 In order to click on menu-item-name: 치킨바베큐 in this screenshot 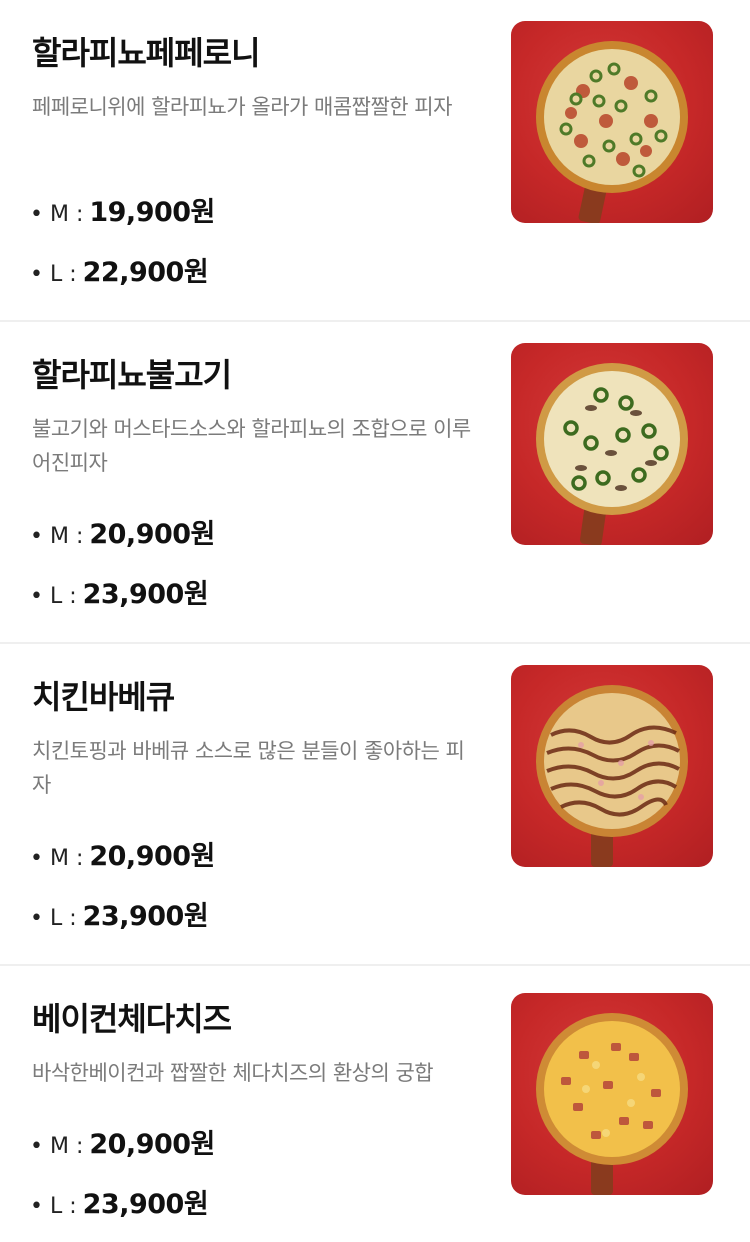, I will do `click(103, 697)`.